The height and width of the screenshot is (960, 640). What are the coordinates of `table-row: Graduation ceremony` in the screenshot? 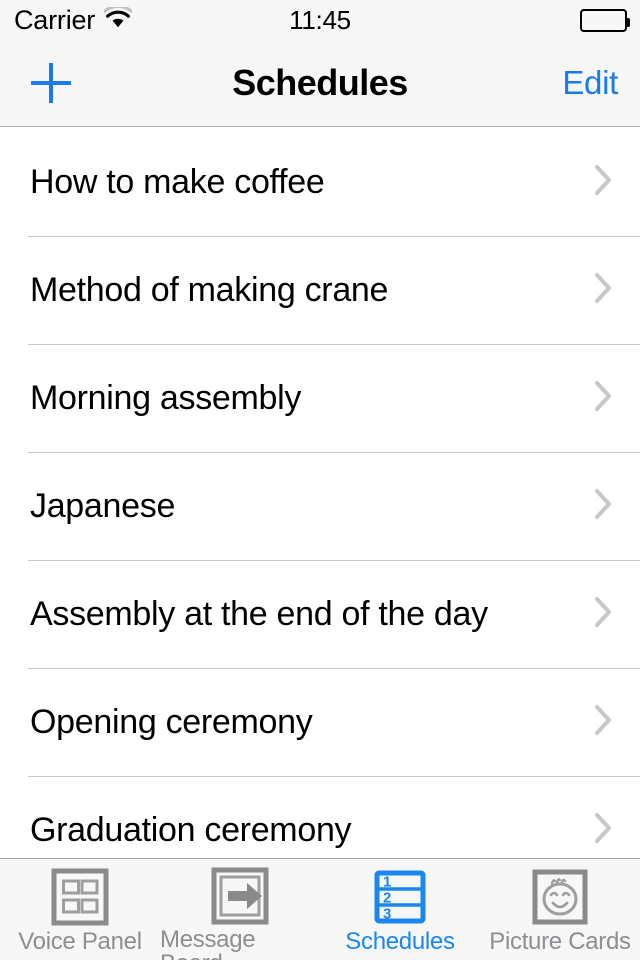 It's located at (320, 817).